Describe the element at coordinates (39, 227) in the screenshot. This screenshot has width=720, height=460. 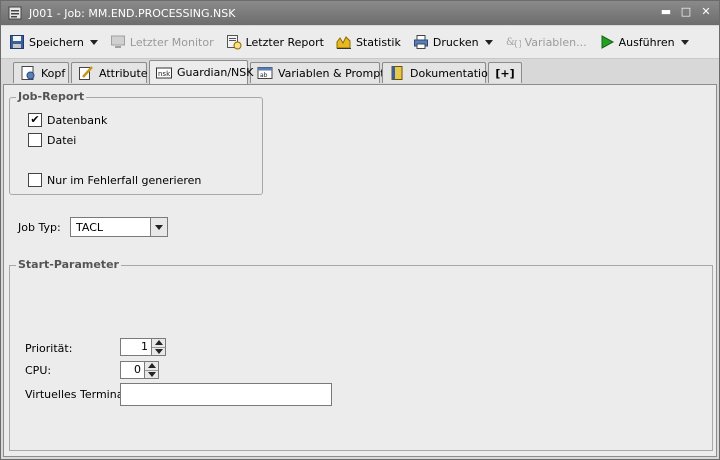
I see `job-type-label: Job Typ:` at that location.